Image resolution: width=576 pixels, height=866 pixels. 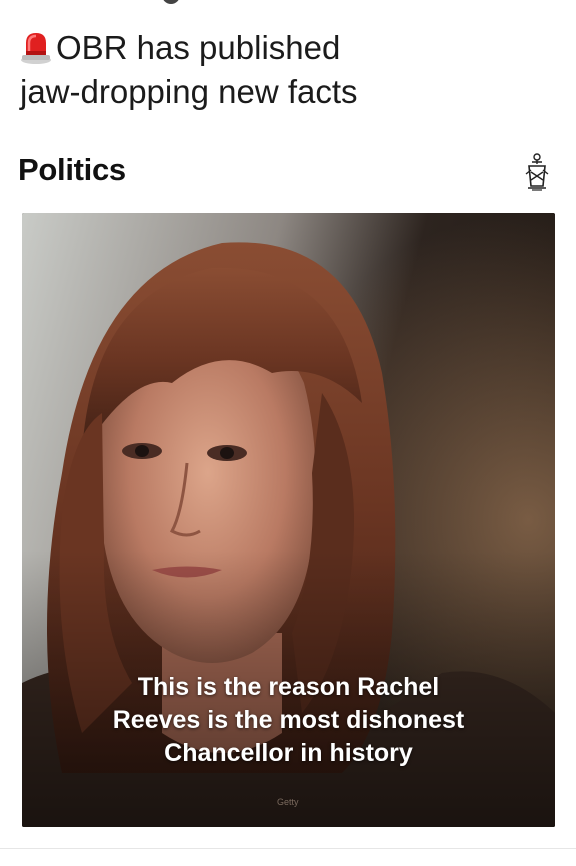 I want to click on divider, so click(x=288, y=848).